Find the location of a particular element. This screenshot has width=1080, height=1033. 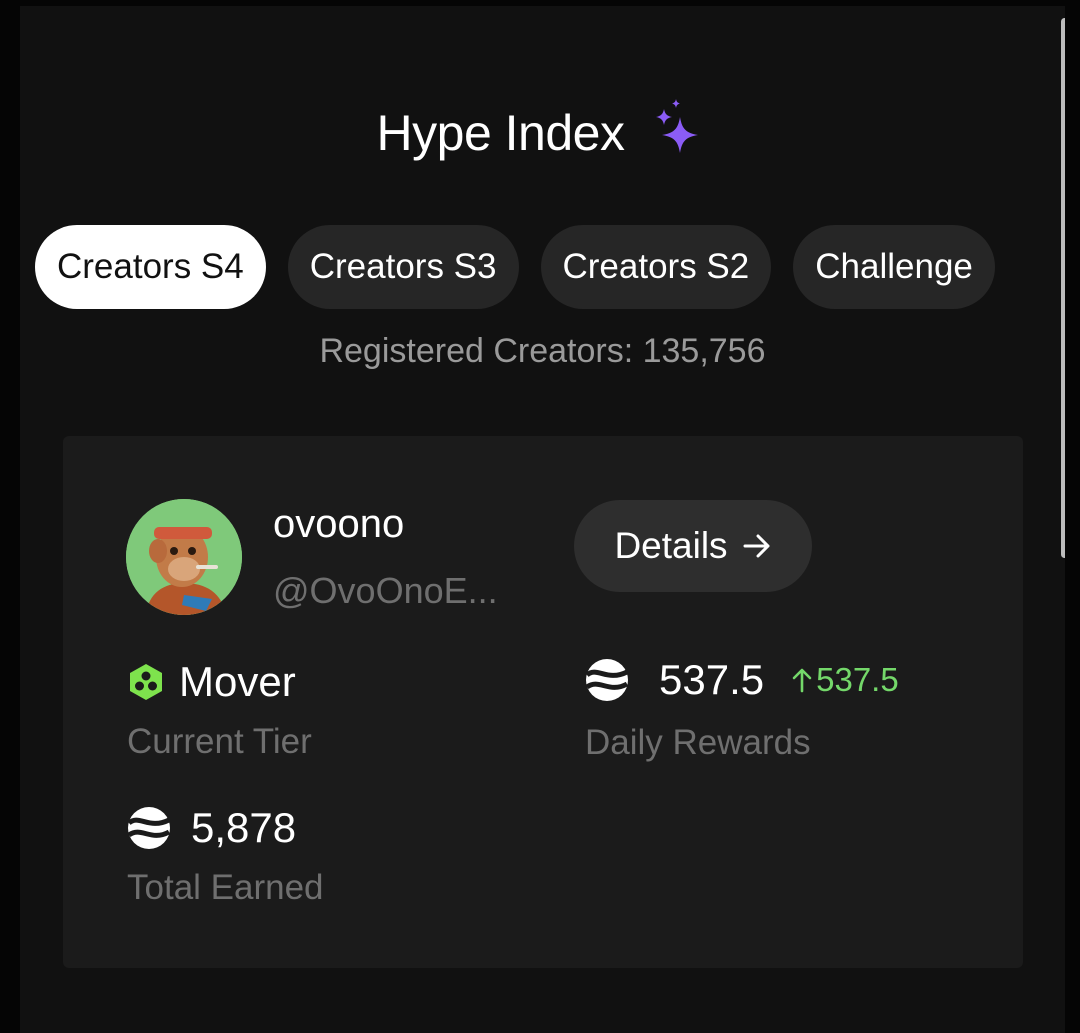

avatar is located at coordinates (184, 557).